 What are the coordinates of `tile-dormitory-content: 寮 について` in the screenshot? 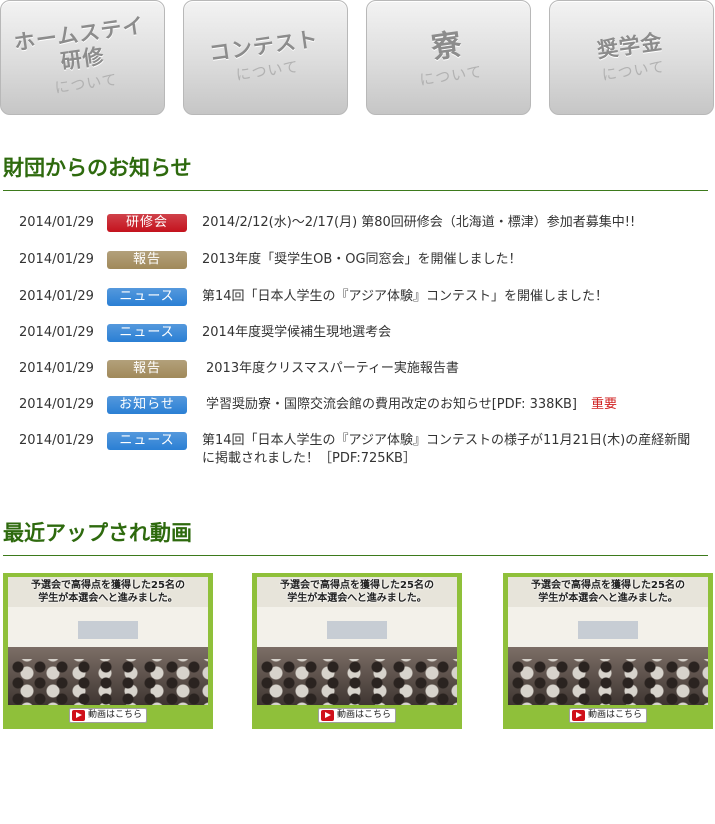 It's located at (448, 57).